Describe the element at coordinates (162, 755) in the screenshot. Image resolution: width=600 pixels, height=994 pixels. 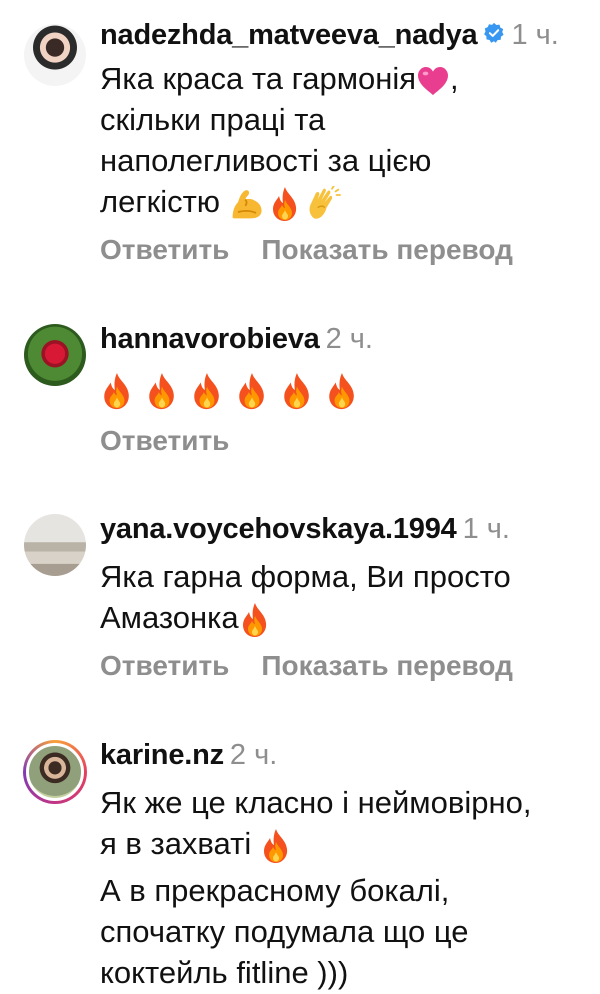
I see `comment-username: karine.nz` at that location.